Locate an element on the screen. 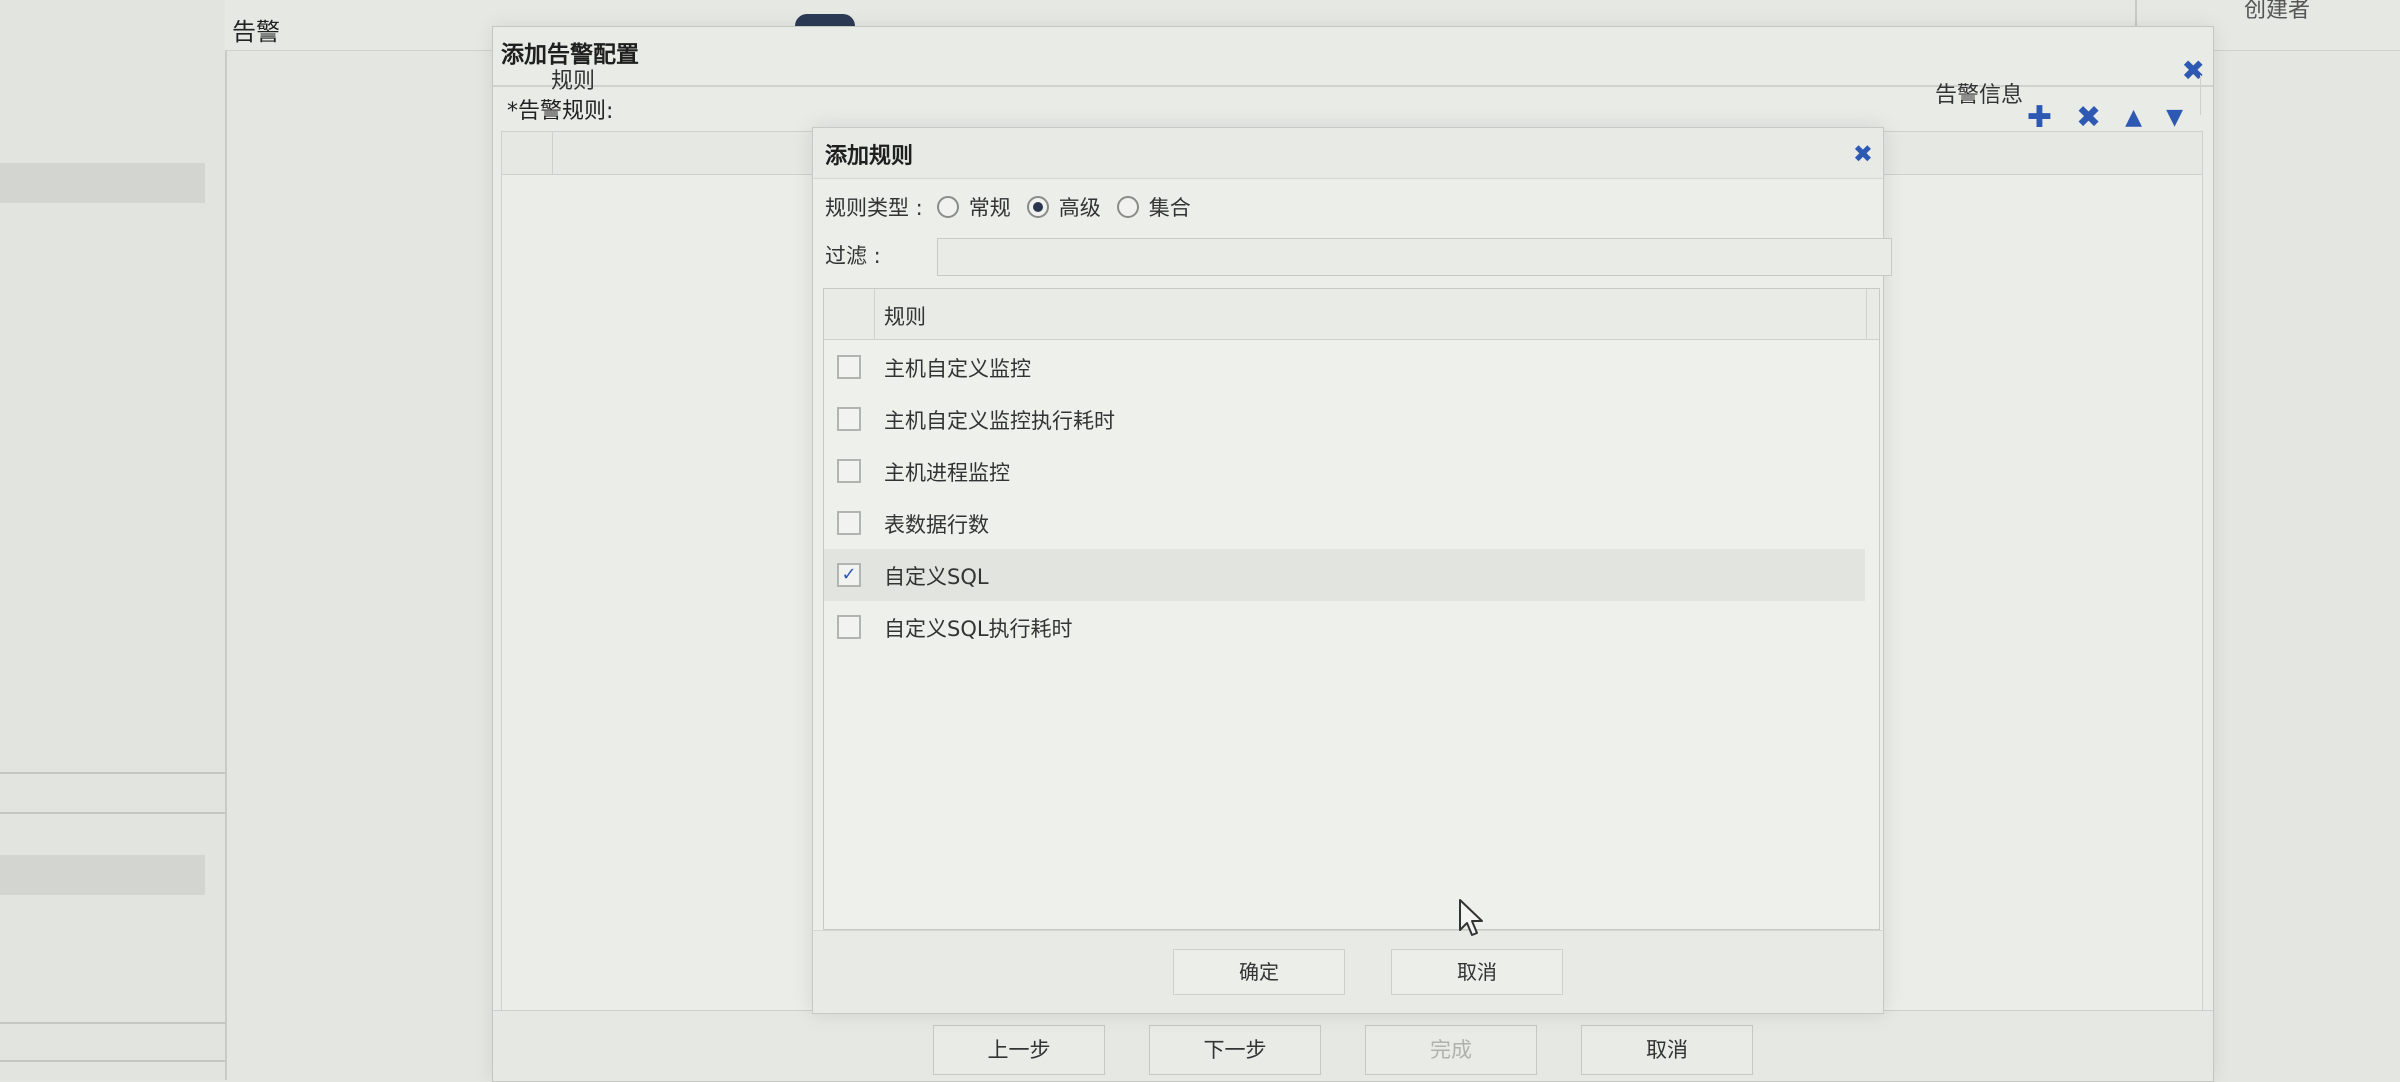  rule-name: 表数据行数 is located at coordinates (936, 525).